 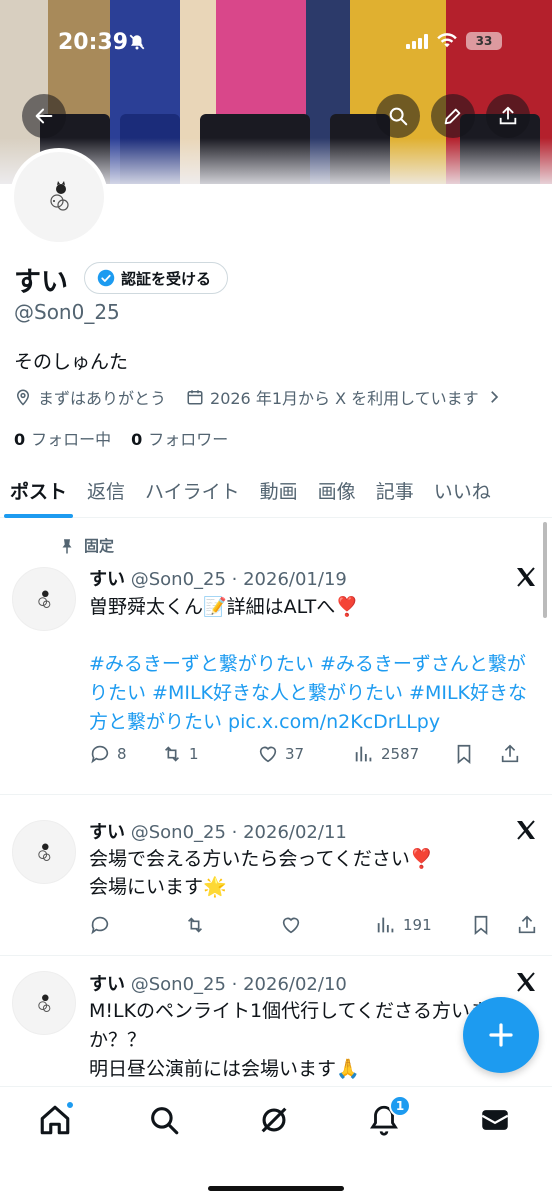 I want to click on profile-location: まずはありがとう, so click(x=102, y=398).